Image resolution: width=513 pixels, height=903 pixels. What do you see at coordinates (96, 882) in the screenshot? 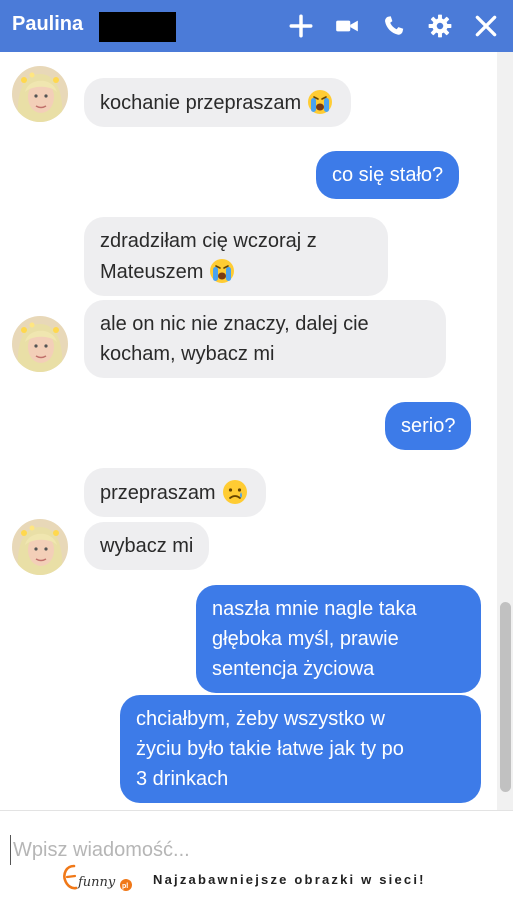
I see `brand-text: funny` at bounding box center [96, 882].